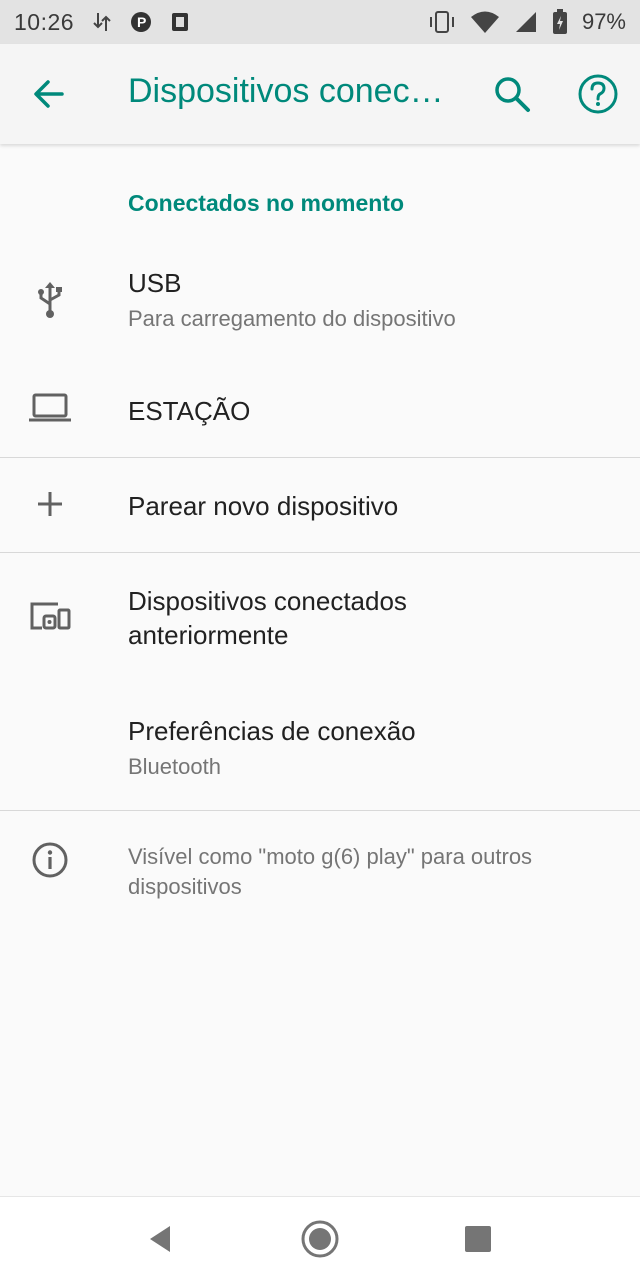 This screenshot has height=1281, width=640. I want to click on usb-icon, so click(50, 300).